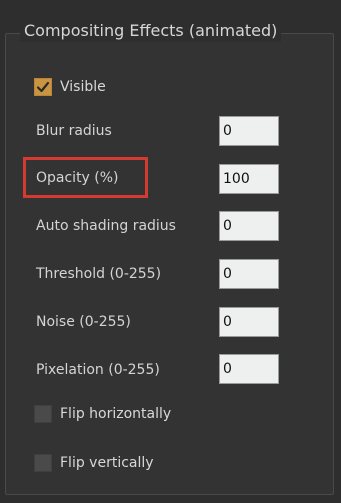 This screenshot has width=341, height=503. I want to click on flip-horizontally-checkbox, so click(43, 414).